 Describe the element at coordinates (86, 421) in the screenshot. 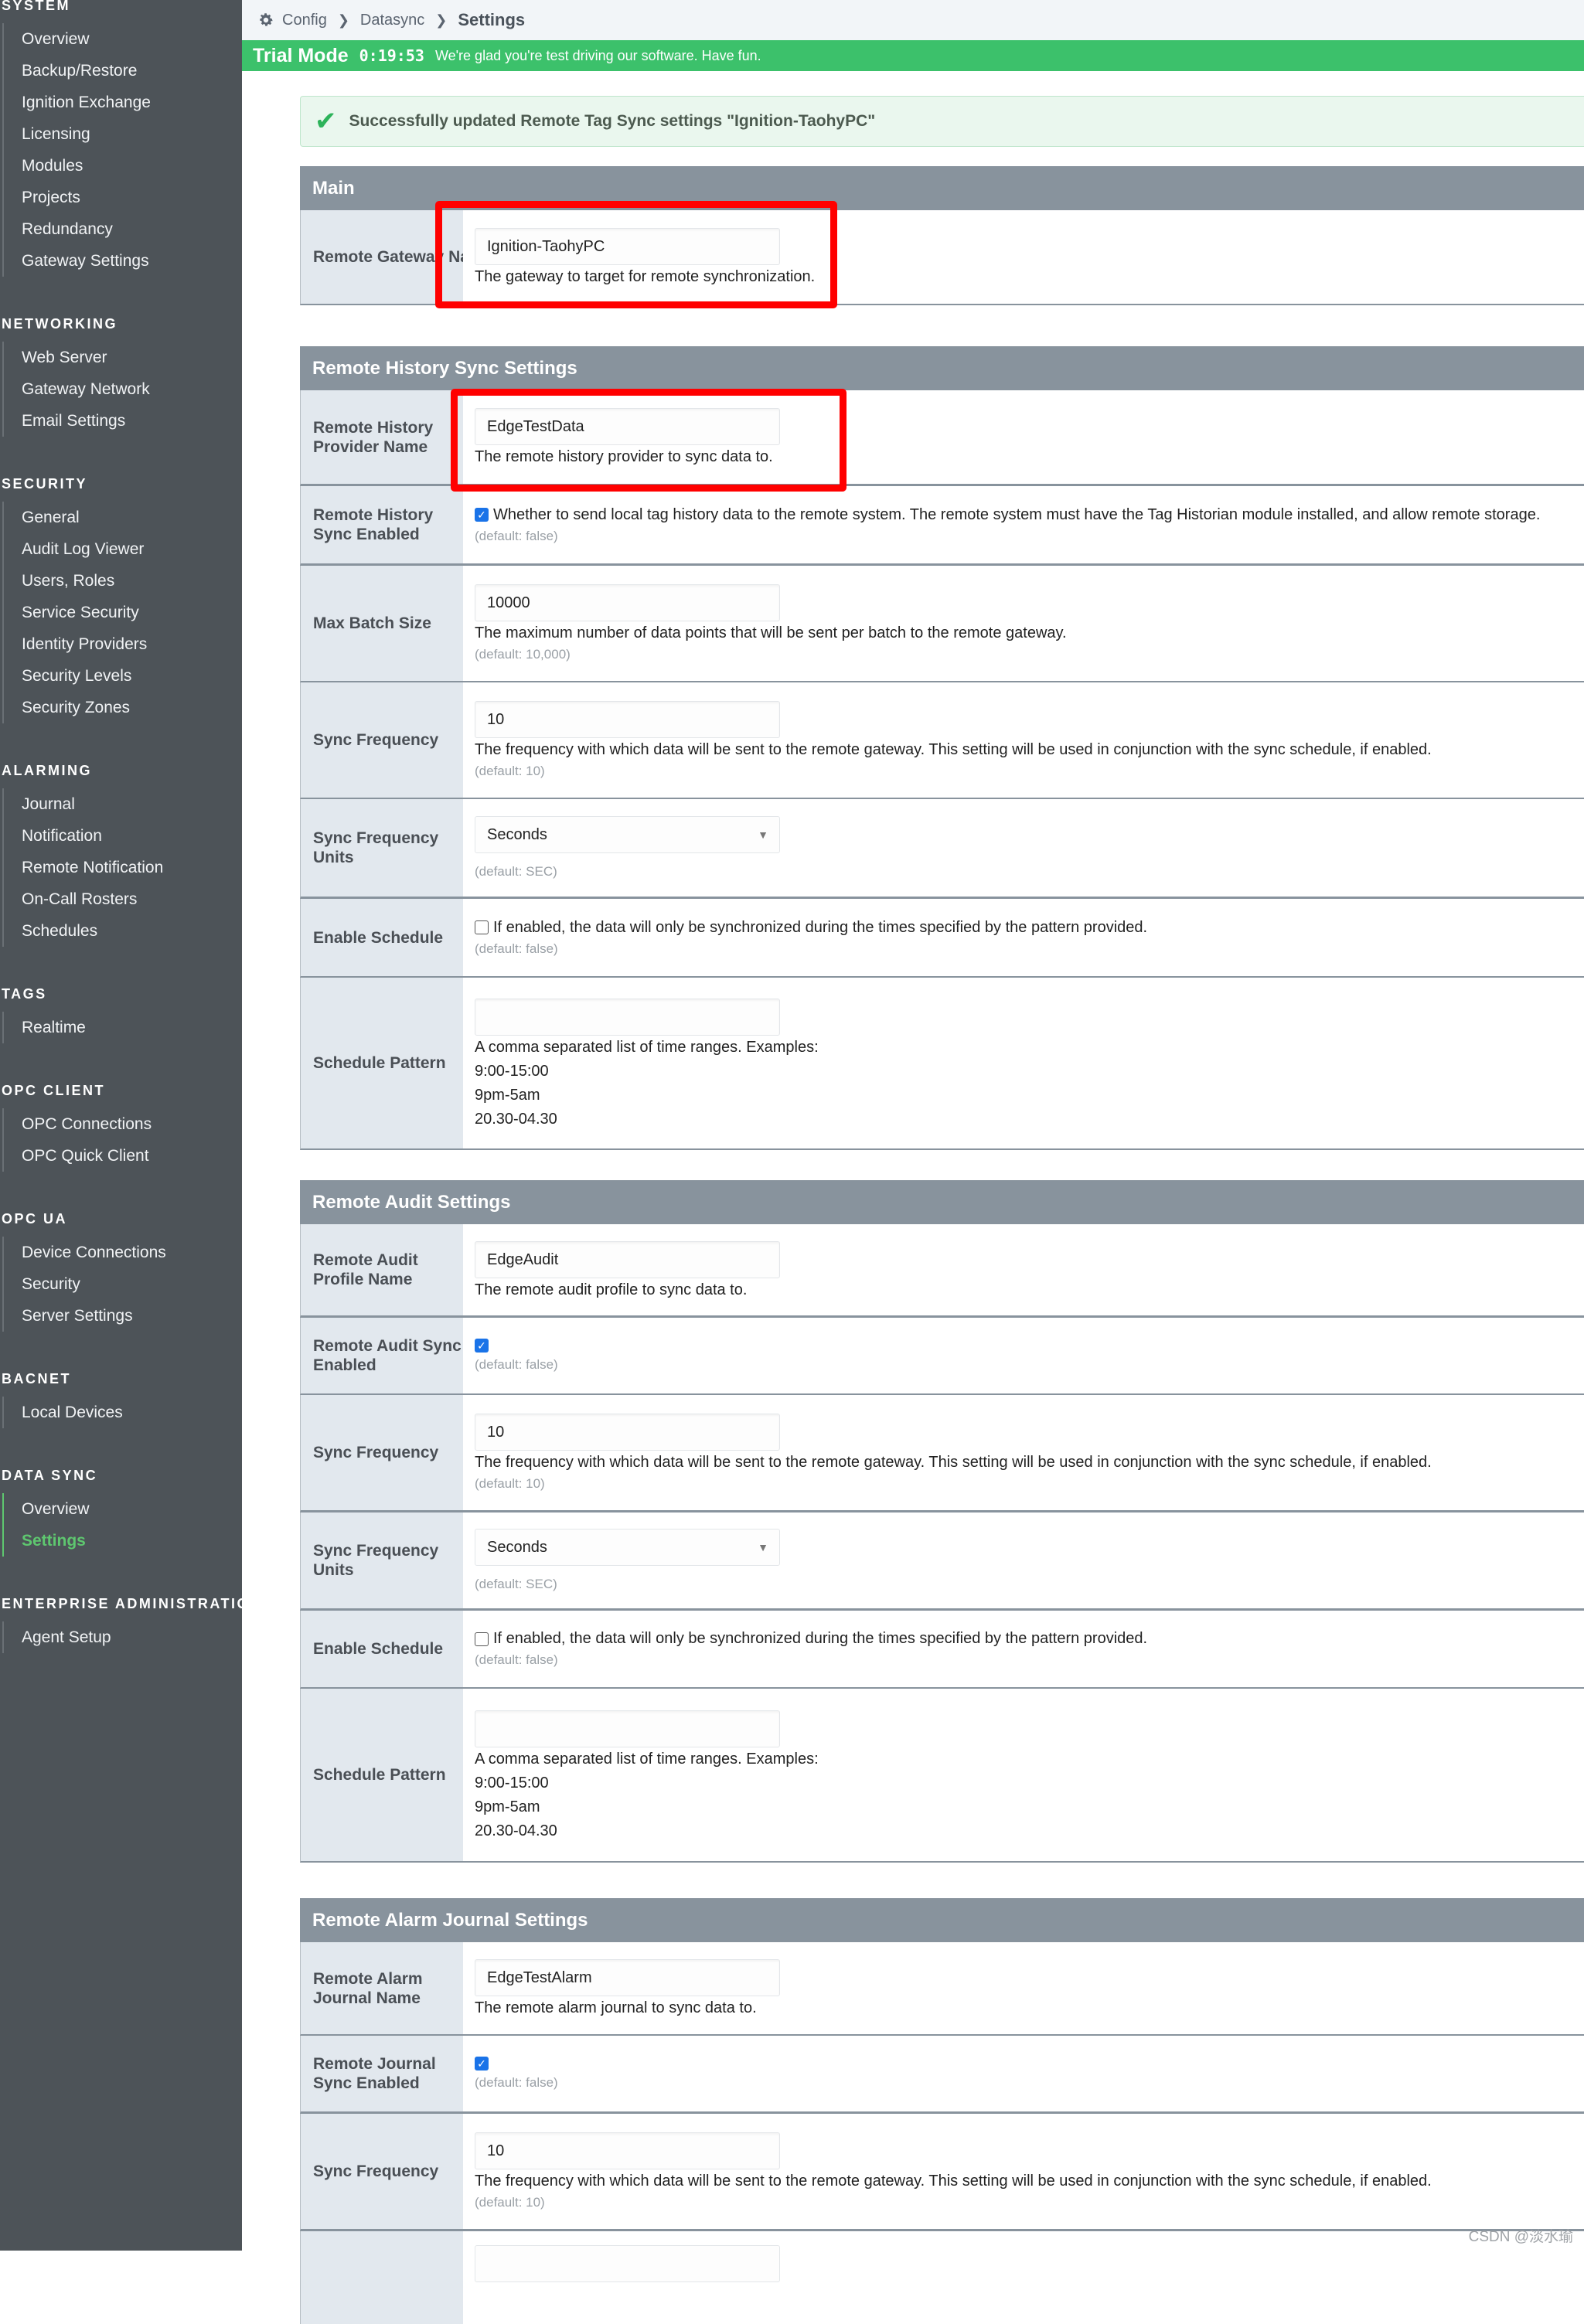

I see `sidebar-item-email-settings: Email Settings` at that location.